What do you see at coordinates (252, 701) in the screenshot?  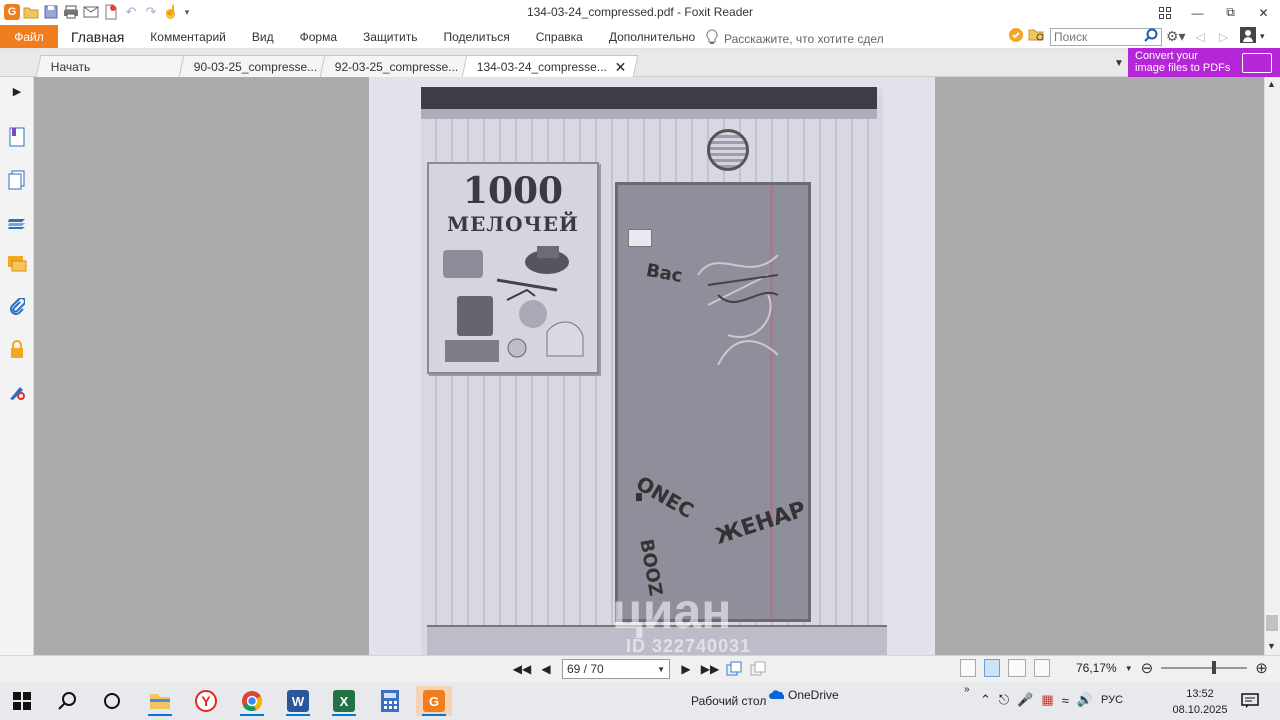 I see `chrome-icon` at bounding box center [252, 701].